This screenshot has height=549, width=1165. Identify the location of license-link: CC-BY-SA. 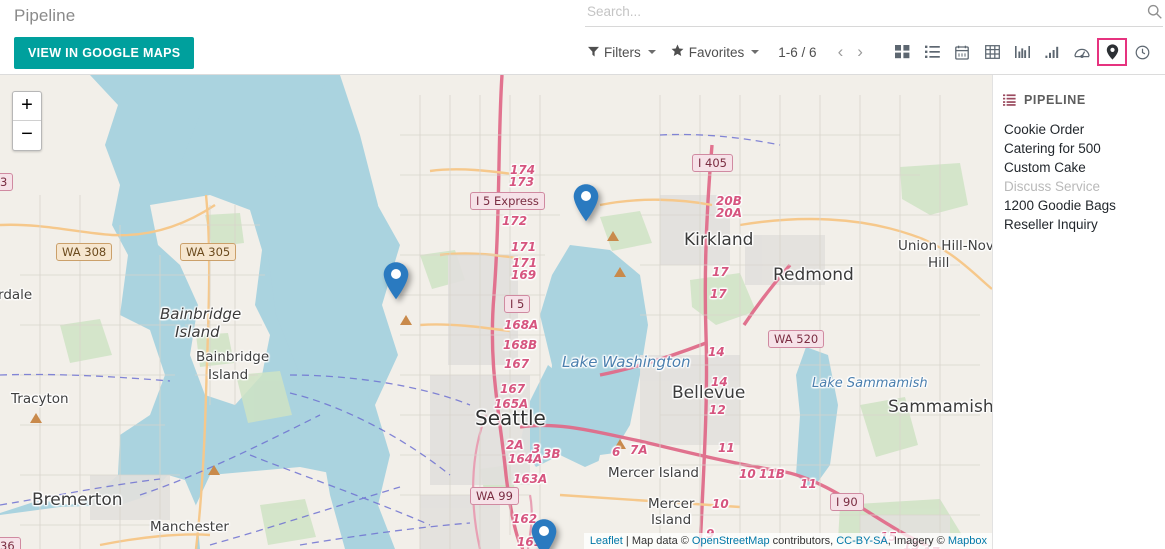
(862, 541).